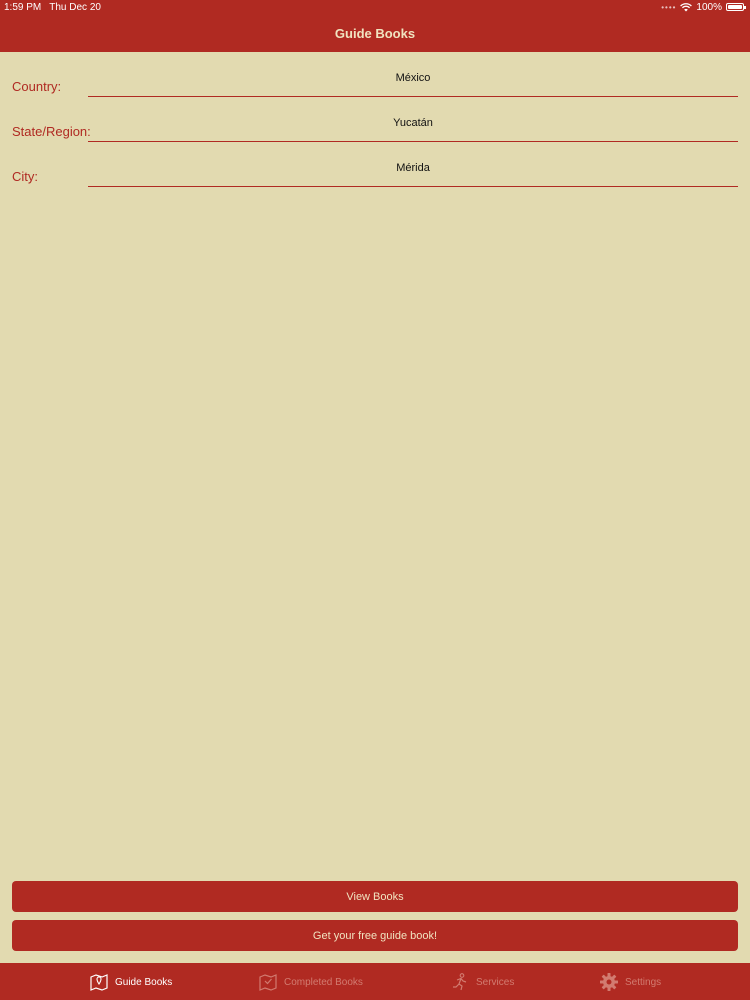 The width and height of the screenshot is (750, 1000). Describe the element at coordinates (413, 78) in the screenshot. I see `country-field: México` at that location.